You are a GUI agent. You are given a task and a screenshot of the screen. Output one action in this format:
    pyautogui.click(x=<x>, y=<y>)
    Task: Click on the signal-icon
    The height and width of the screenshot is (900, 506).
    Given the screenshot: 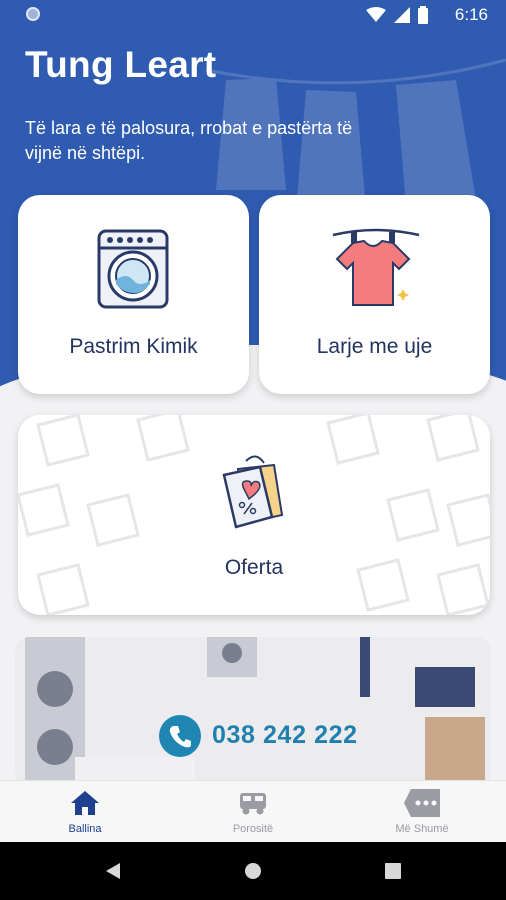 What is the action you would take?
    pyautogui.click(x=402, y=15)
    